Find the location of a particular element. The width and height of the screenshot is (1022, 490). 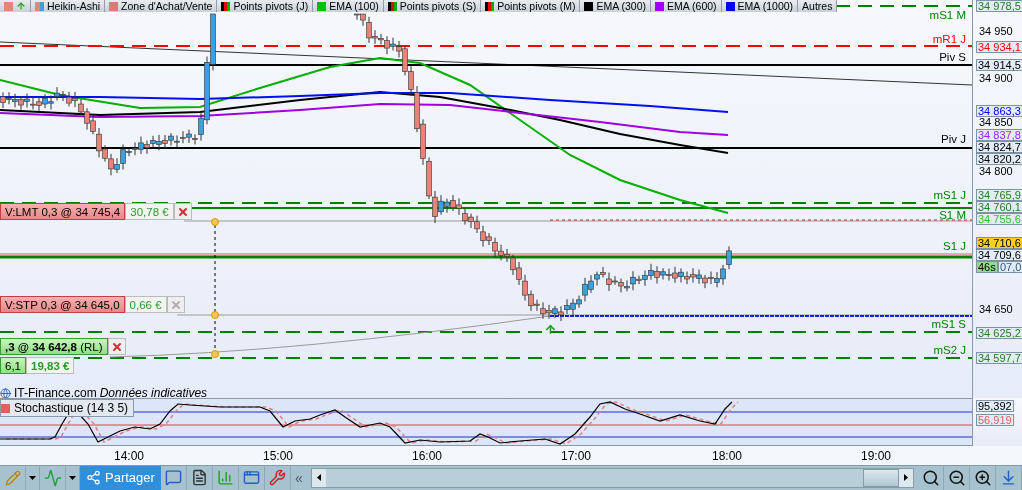

price-tag: 34 914,5 is located at coordinates (999, 65).